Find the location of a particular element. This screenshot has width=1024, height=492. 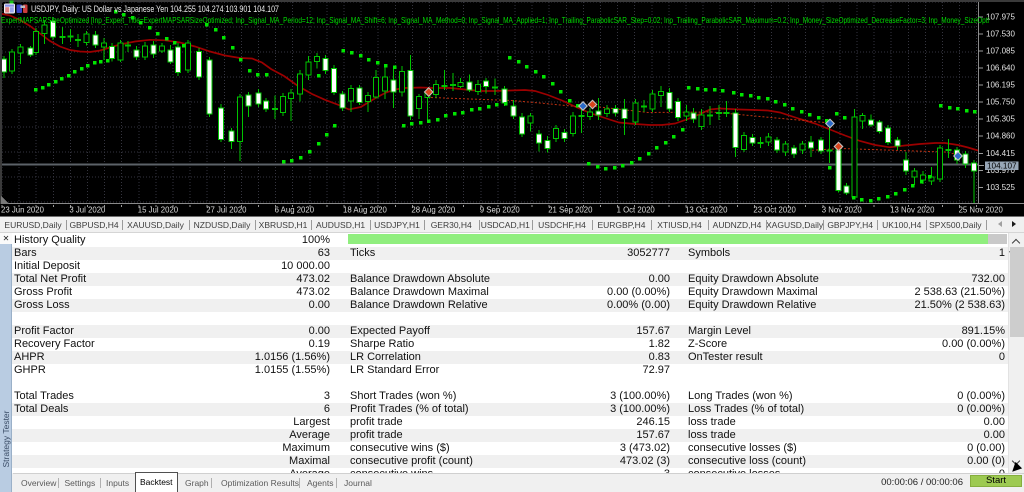

svg-text: 27 Jul 2020 is located at coordinates (226, 210).